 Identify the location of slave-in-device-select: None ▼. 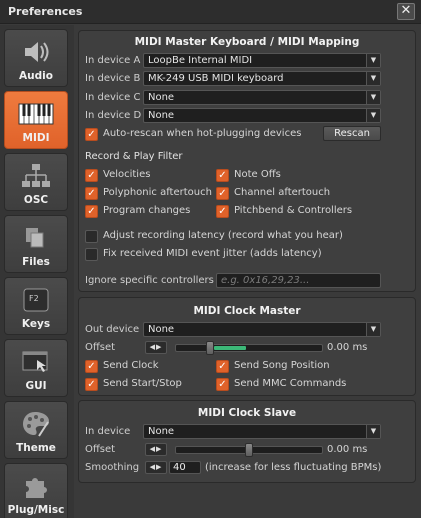
(262, 431).